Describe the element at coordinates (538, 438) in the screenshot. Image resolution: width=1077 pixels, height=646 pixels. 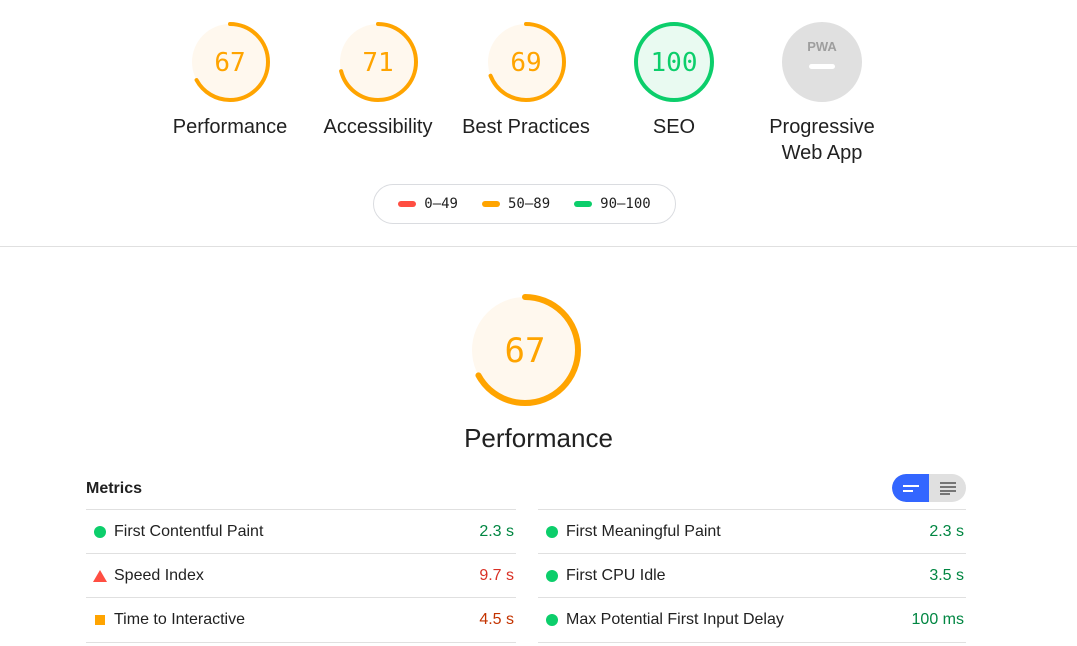
I see `section-title: Performance` at that location.